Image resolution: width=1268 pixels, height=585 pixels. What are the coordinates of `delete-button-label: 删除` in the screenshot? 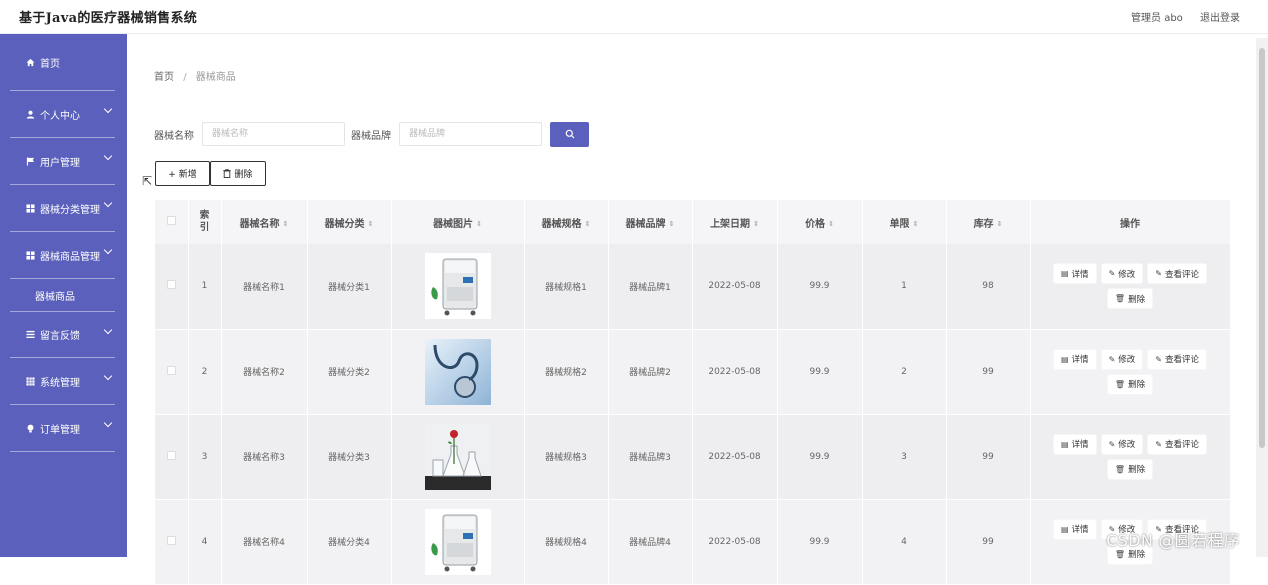 It's located at (243, 175).